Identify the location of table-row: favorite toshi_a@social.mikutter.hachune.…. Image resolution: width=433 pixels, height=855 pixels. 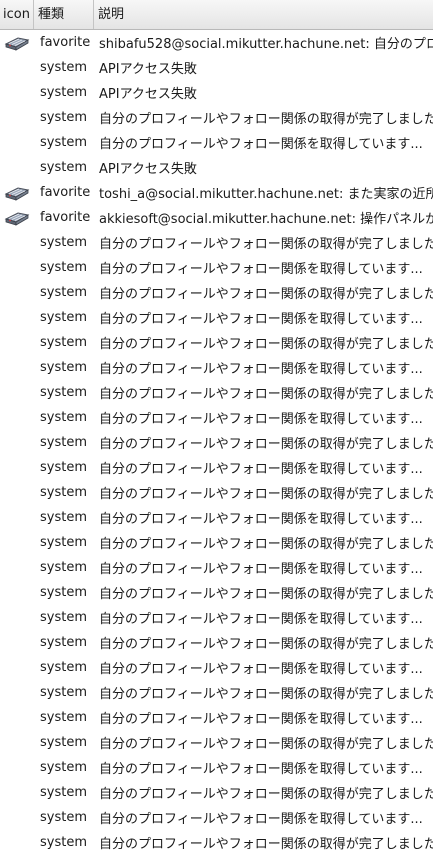
(216, 192).